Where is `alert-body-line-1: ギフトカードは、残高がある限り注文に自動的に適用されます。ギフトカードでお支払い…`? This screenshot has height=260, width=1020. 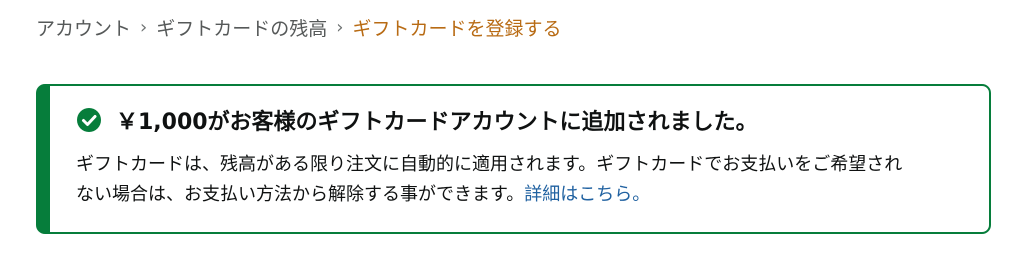
alert-body-line-1: ギフトカードは、残高がある限り注文に自動的に適用されます。ギフトカードでお支払い… is located at coordinates (489, 164).